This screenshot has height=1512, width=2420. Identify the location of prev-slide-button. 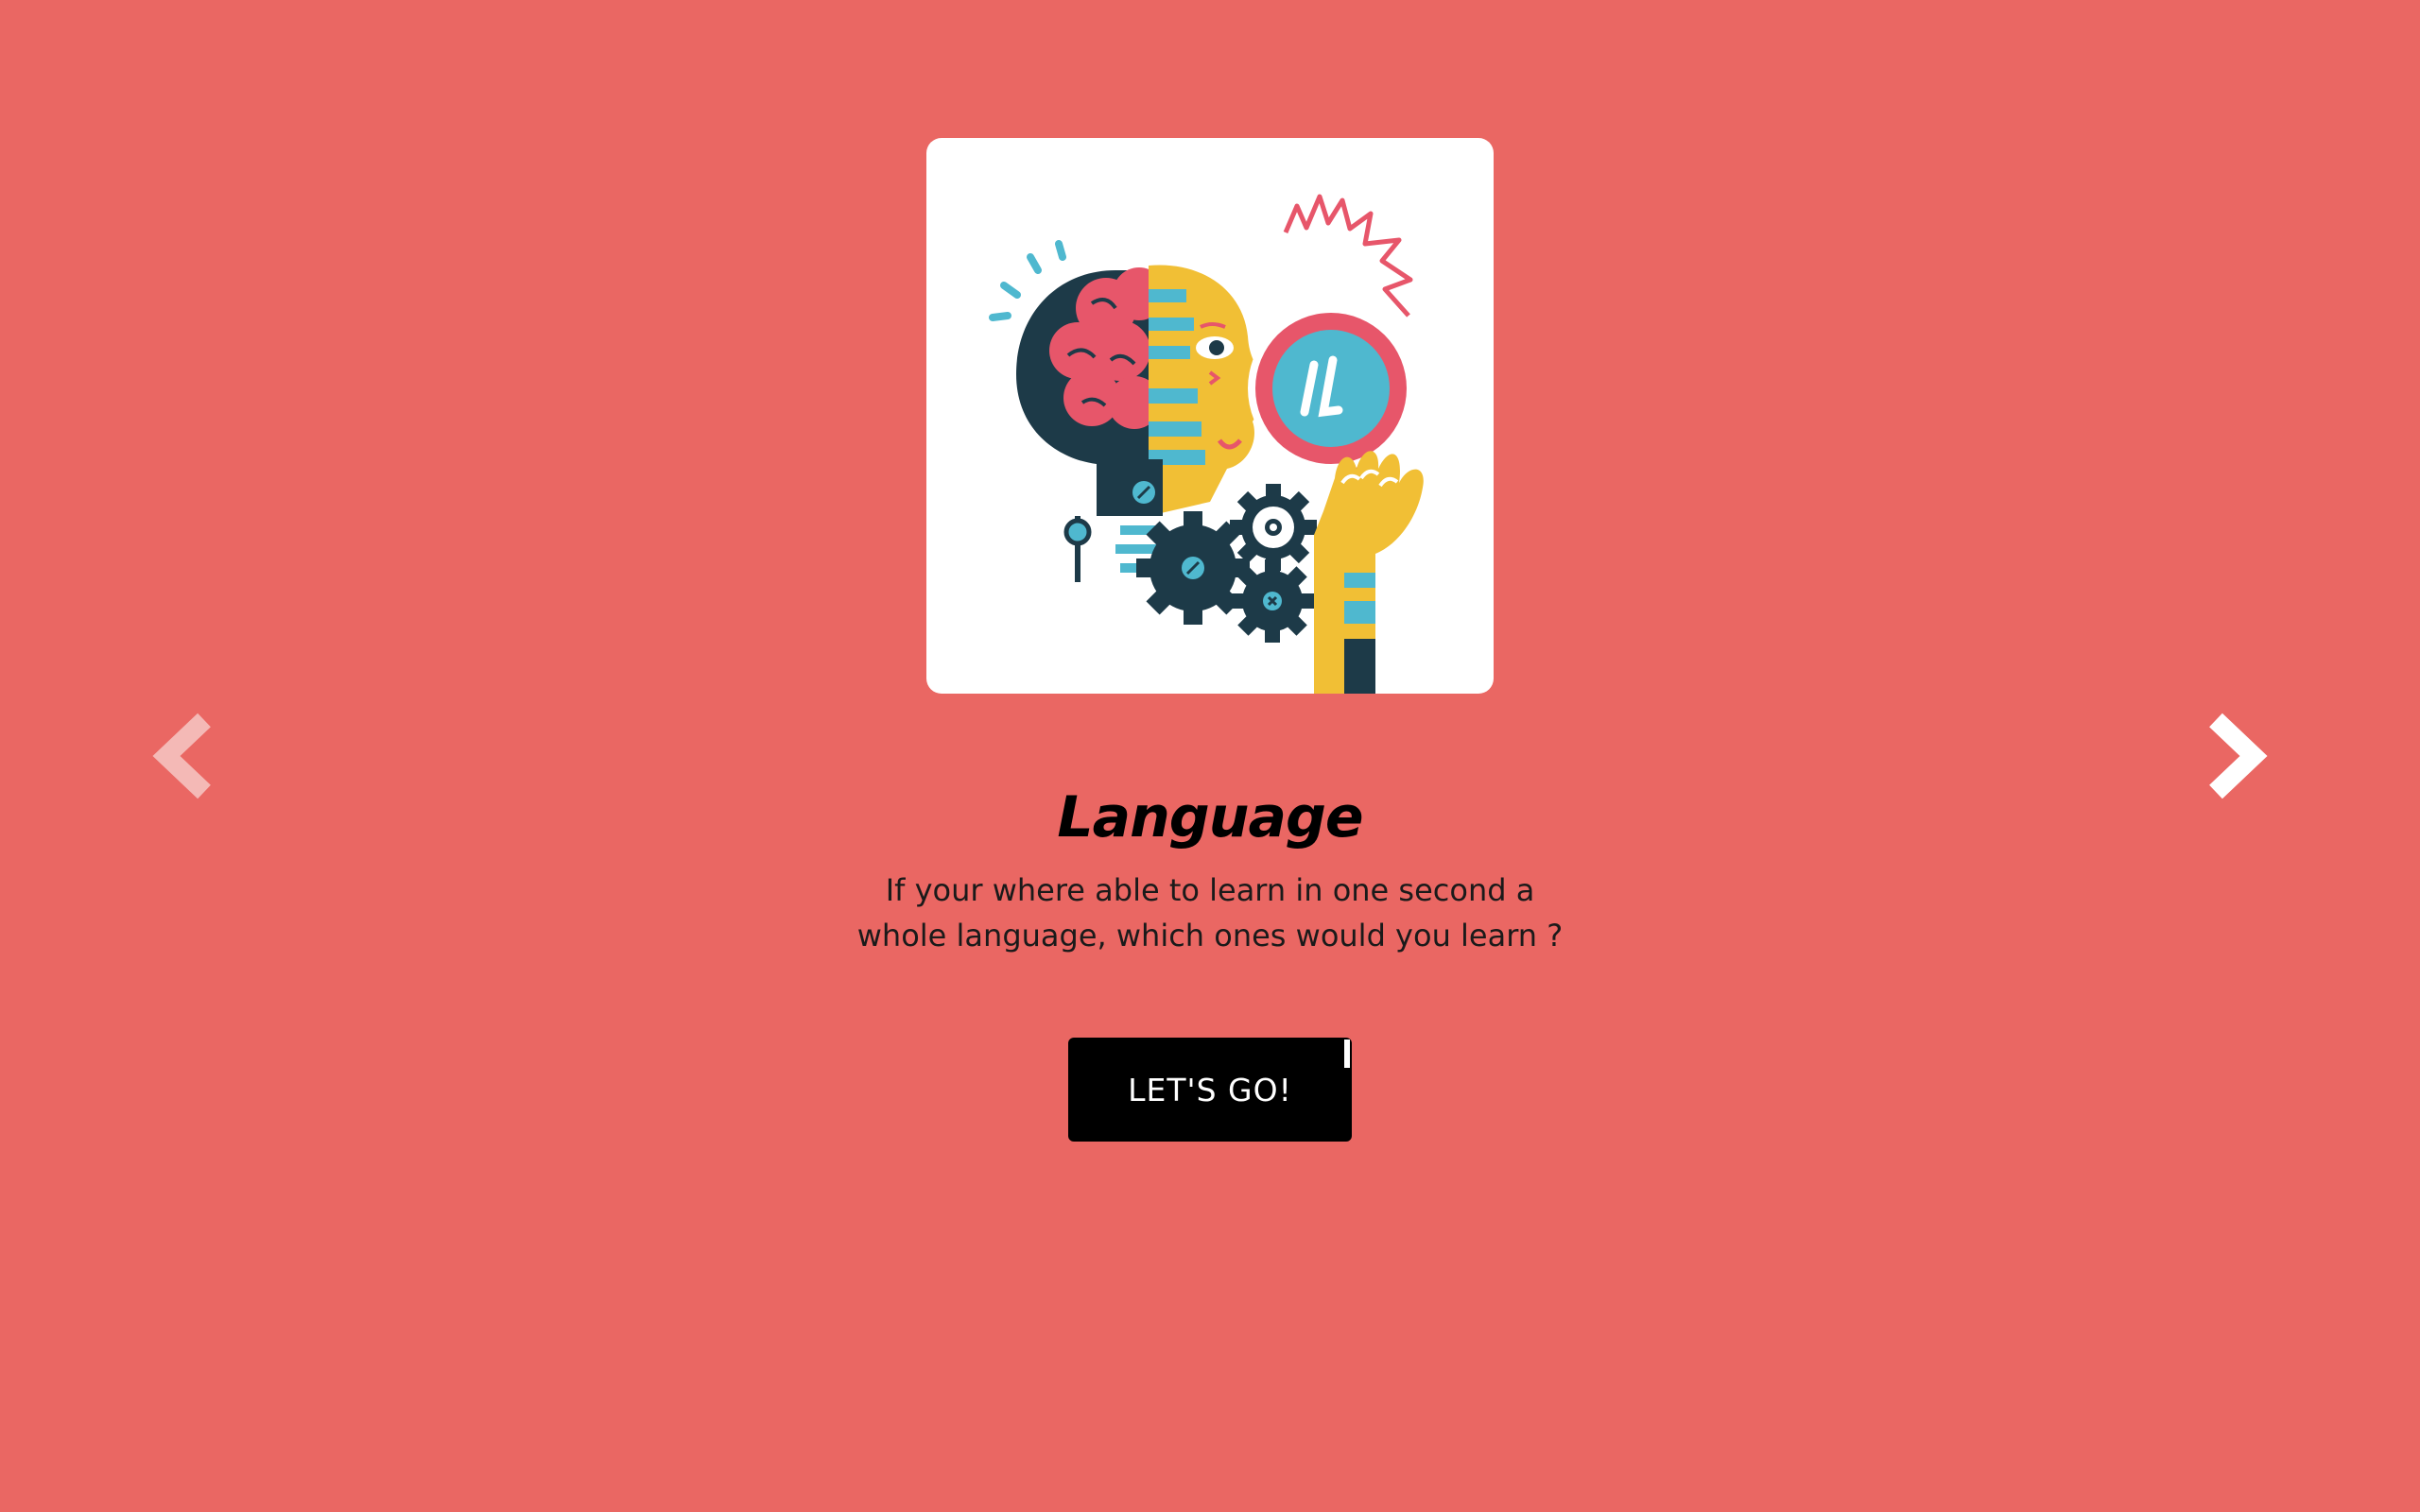
(182, 756).